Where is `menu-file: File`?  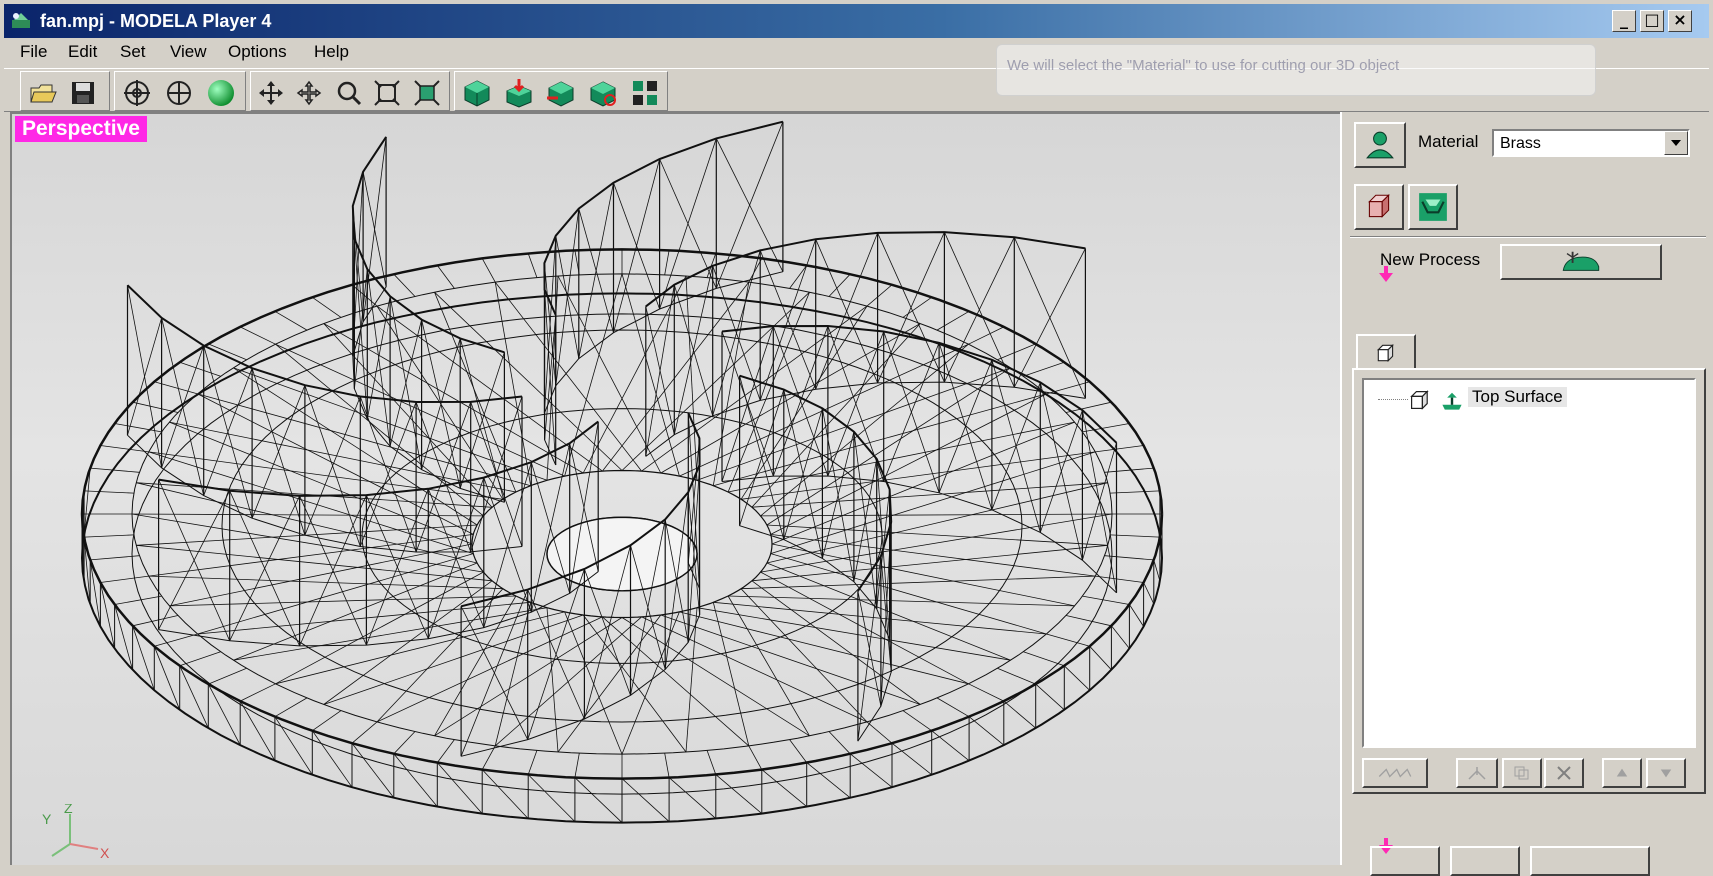
menu-file: File is located at coordinates (33, 52).